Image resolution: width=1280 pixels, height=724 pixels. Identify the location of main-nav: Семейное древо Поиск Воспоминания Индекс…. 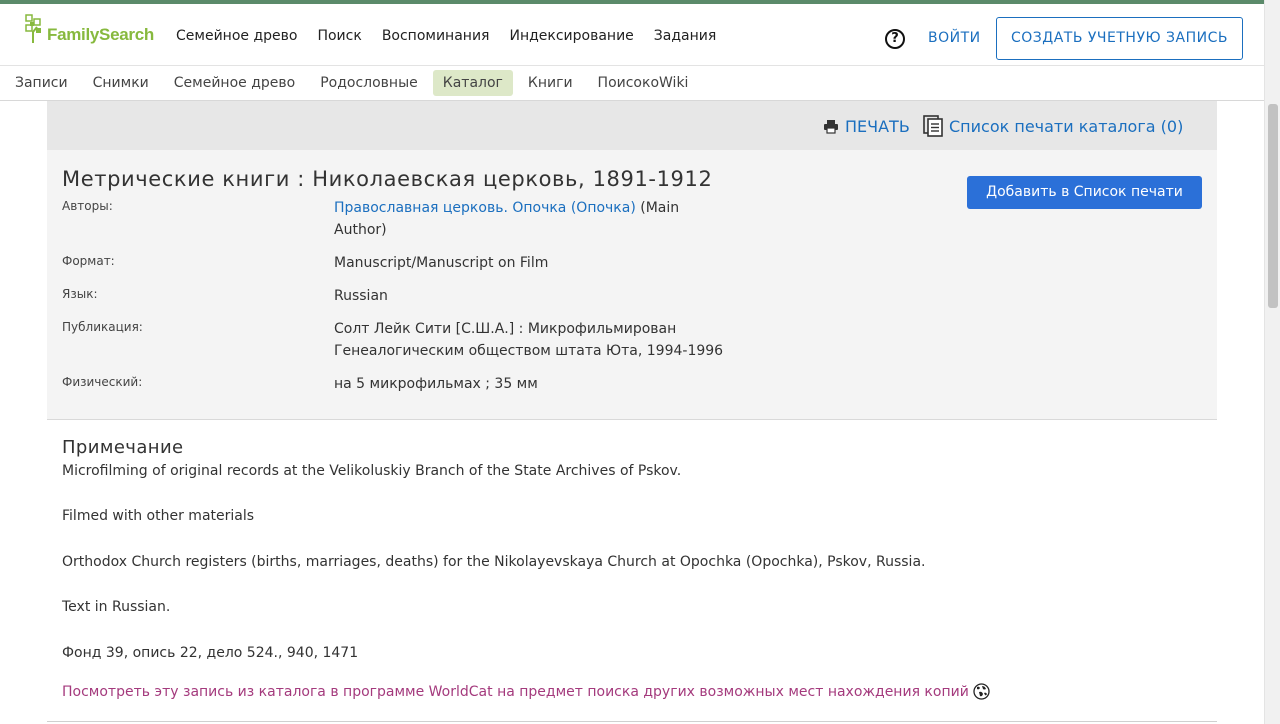
(446, 36).